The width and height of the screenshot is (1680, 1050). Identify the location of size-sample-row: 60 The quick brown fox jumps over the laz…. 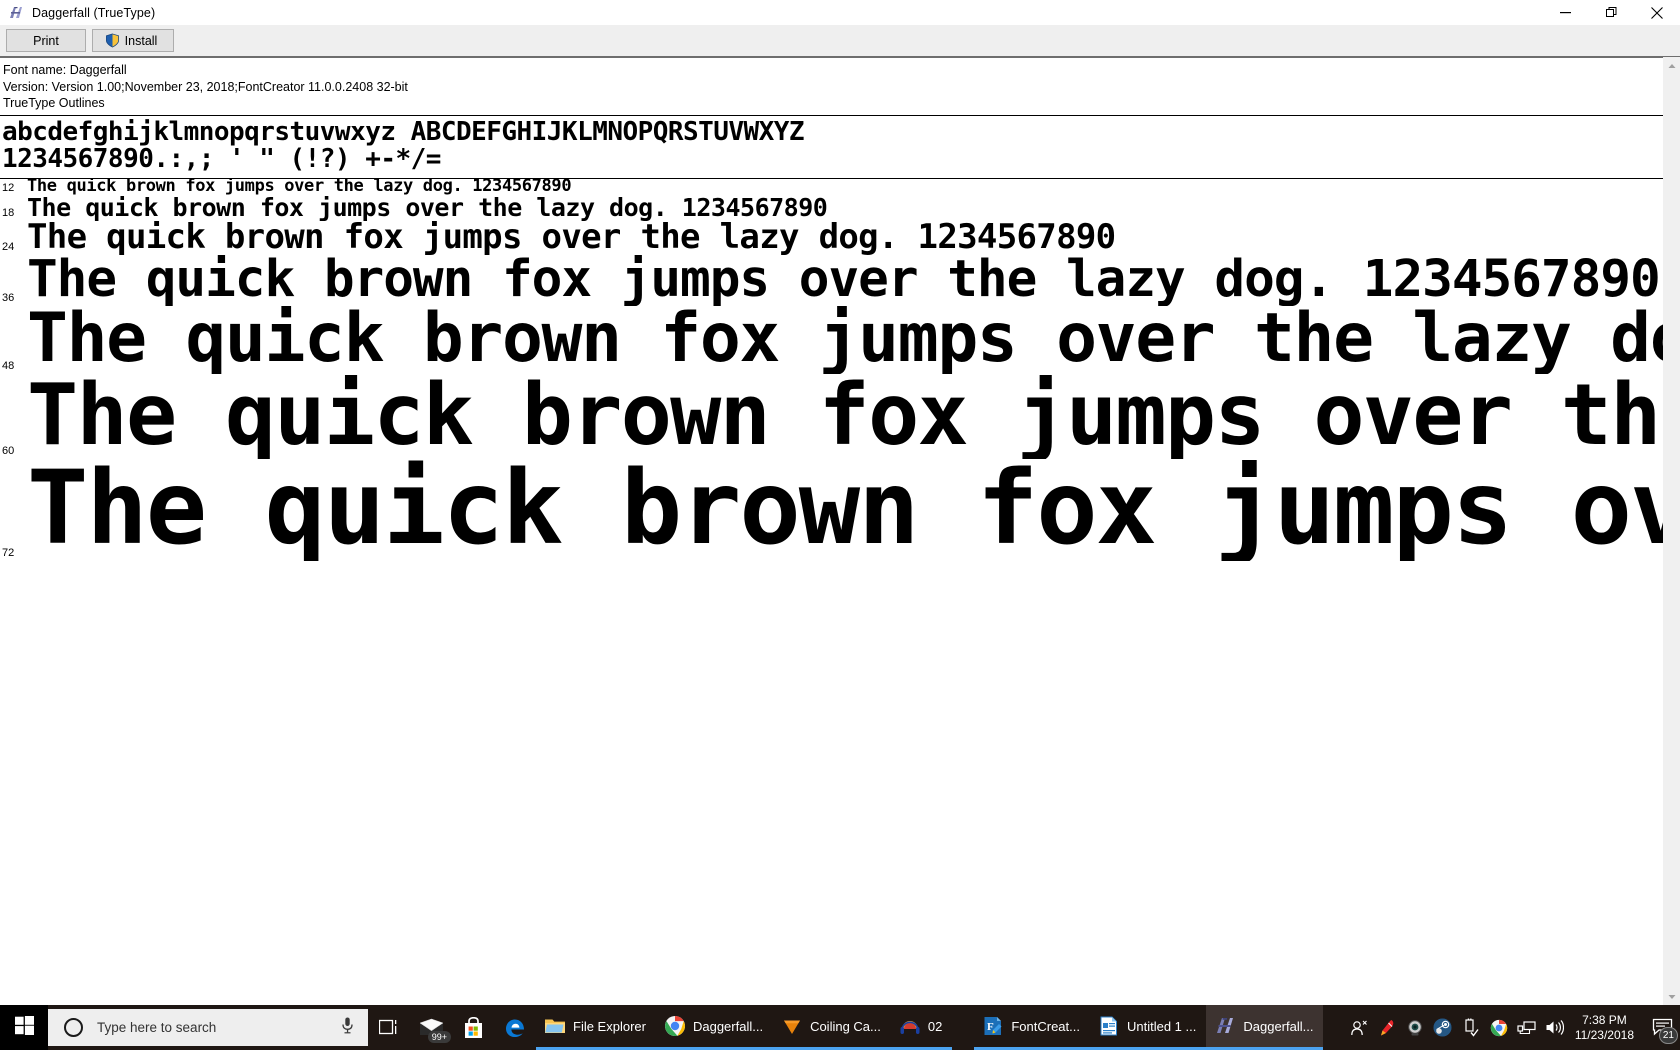
(831, 416).